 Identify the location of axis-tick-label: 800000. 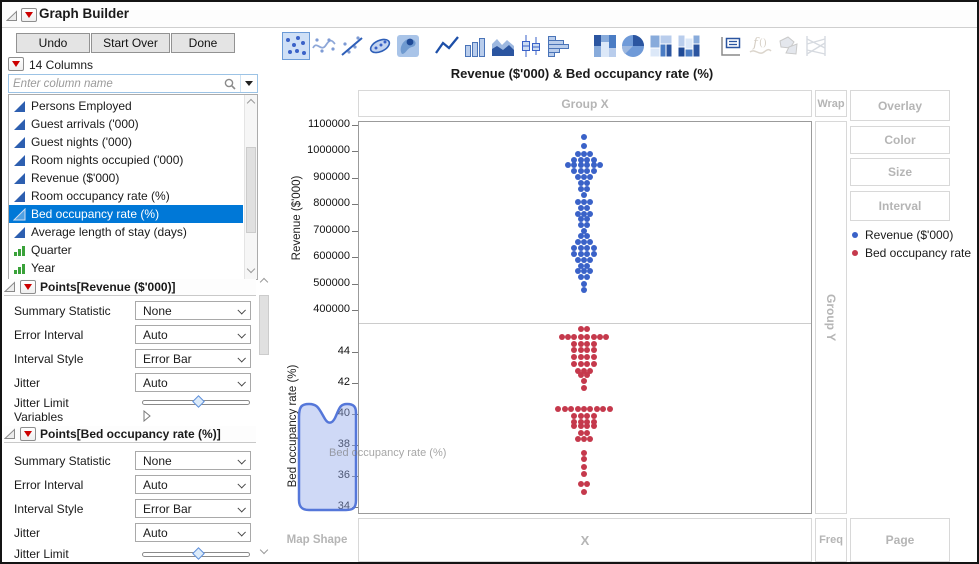
(331, 203).